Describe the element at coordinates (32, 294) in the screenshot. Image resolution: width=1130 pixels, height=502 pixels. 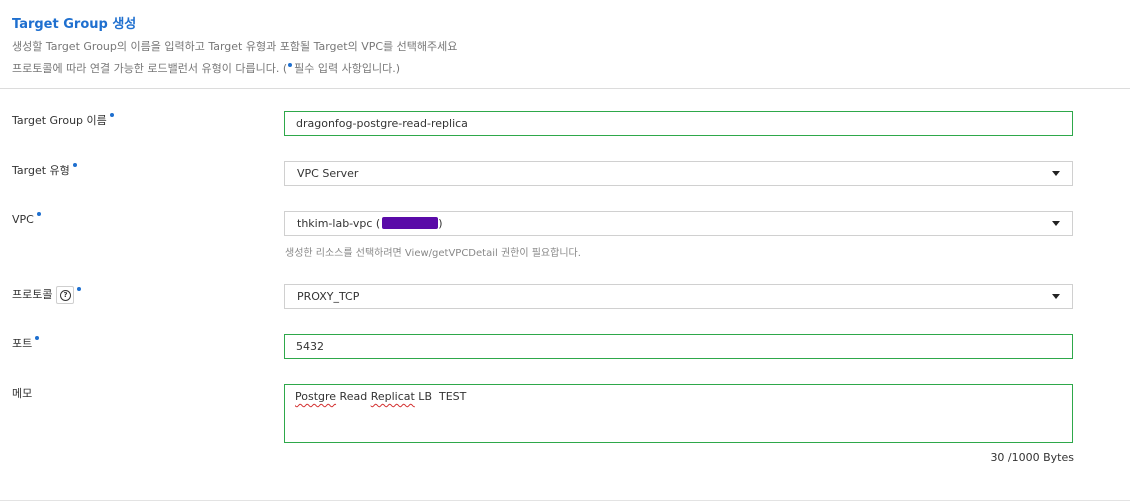
I see `label-text: 프로토콜` at that location.